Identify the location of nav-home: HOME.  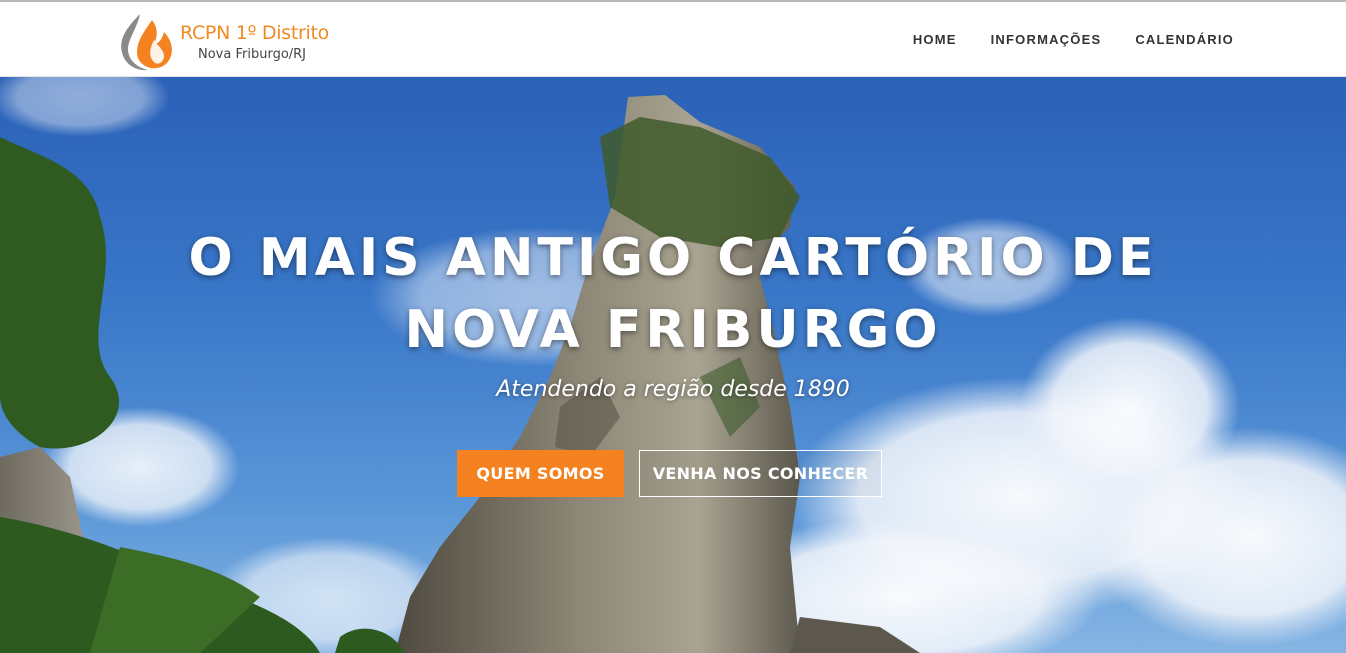
(935, 39).